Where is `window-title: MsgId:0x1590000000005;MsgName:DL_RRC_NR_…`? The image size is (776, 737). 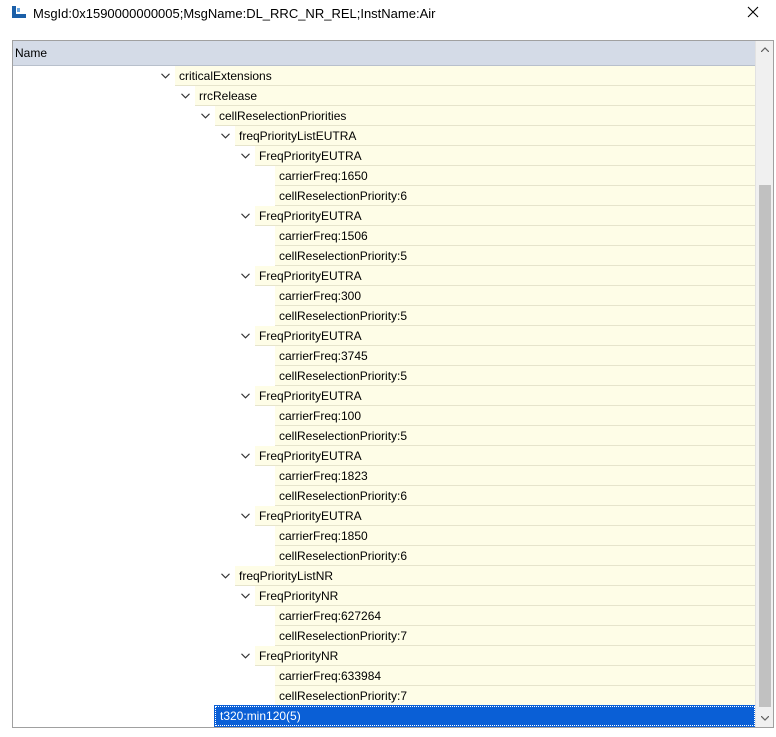 window-title: MsgId:0x1590000000005;MsgName:DL_RRC_NR_… is located at coordinates (234, 13).